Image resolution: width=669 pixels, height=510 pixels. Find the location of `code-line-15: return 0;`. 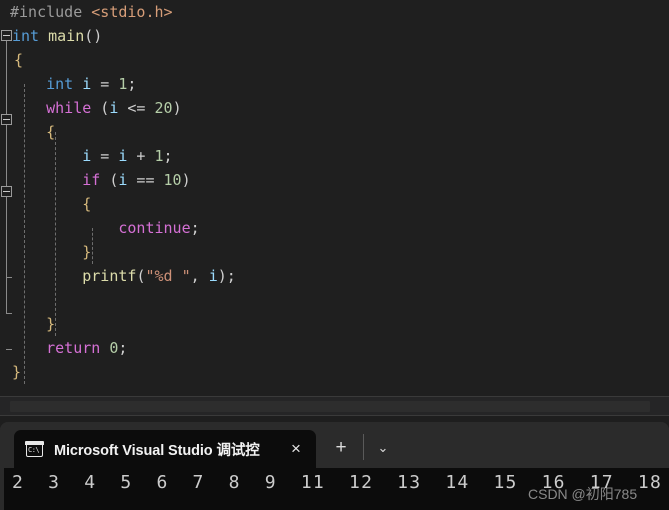

code-line-15: return 0; is located at coordinates (87, 348).